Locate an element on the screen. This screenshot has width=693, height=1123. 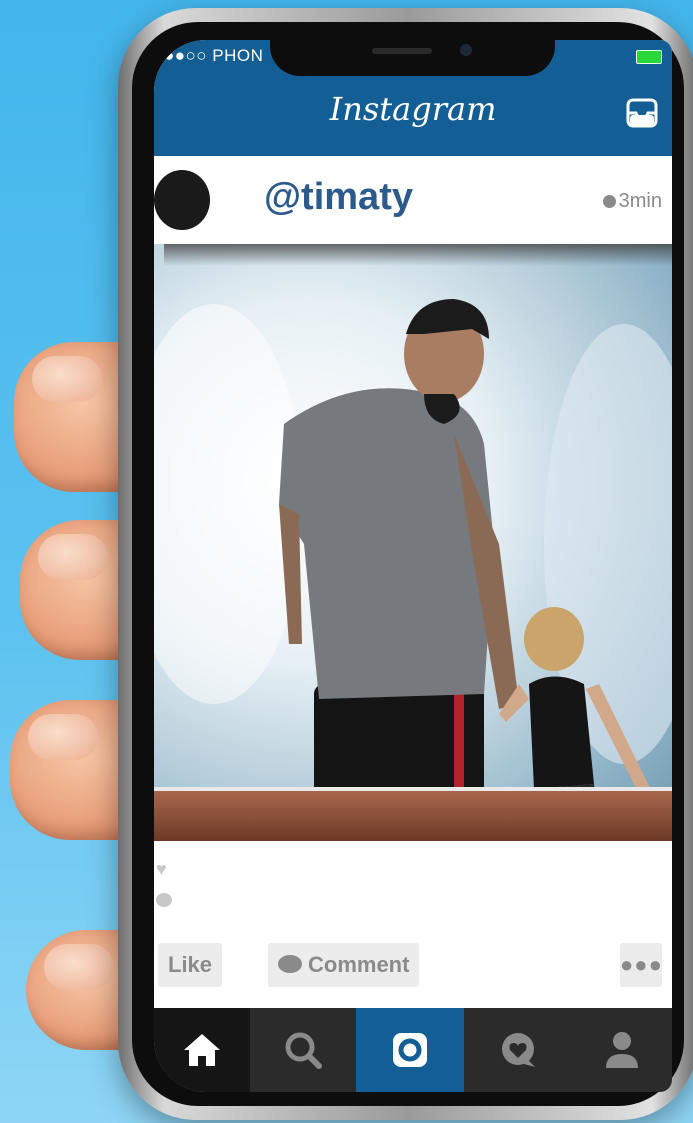
camera-icon is located at coordinates (410, 1050).